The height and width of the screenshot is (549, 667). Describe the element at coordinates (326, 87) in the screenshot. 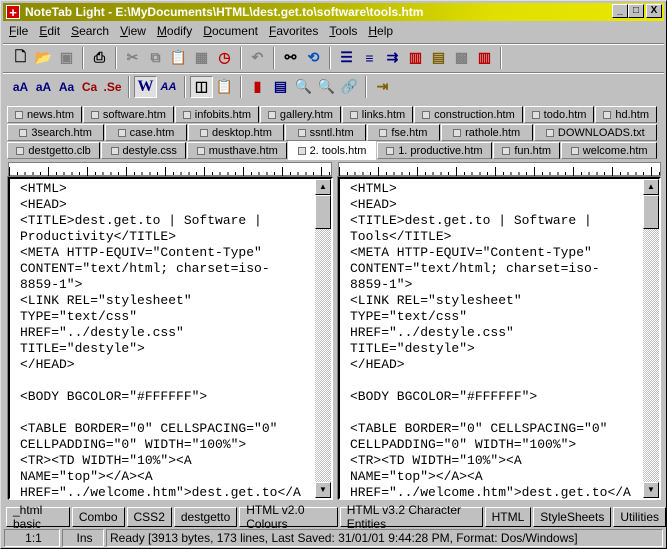

I see `browser-preview-icon: 🔍` at that location.